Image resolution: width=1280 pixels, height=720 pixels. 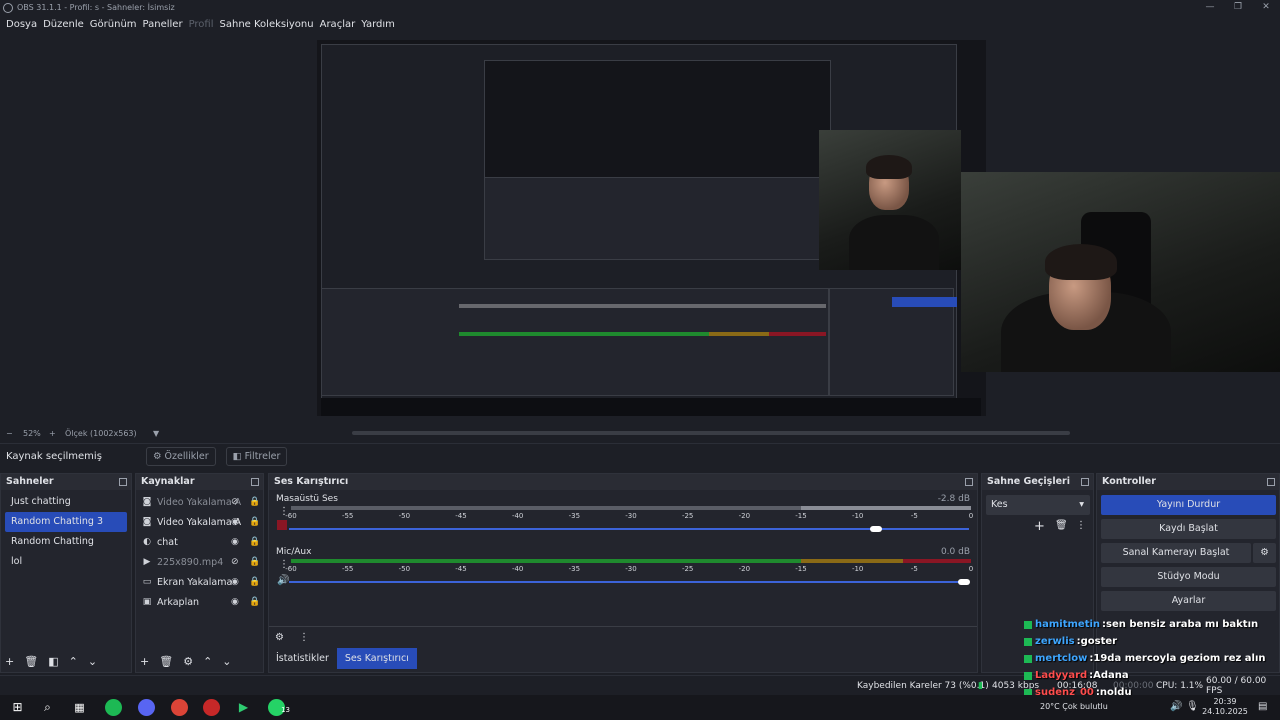 What do you see at coordinates (66, 562) in the screenshot?
I see `scene-item: lol` at bounding box center [66, 562].